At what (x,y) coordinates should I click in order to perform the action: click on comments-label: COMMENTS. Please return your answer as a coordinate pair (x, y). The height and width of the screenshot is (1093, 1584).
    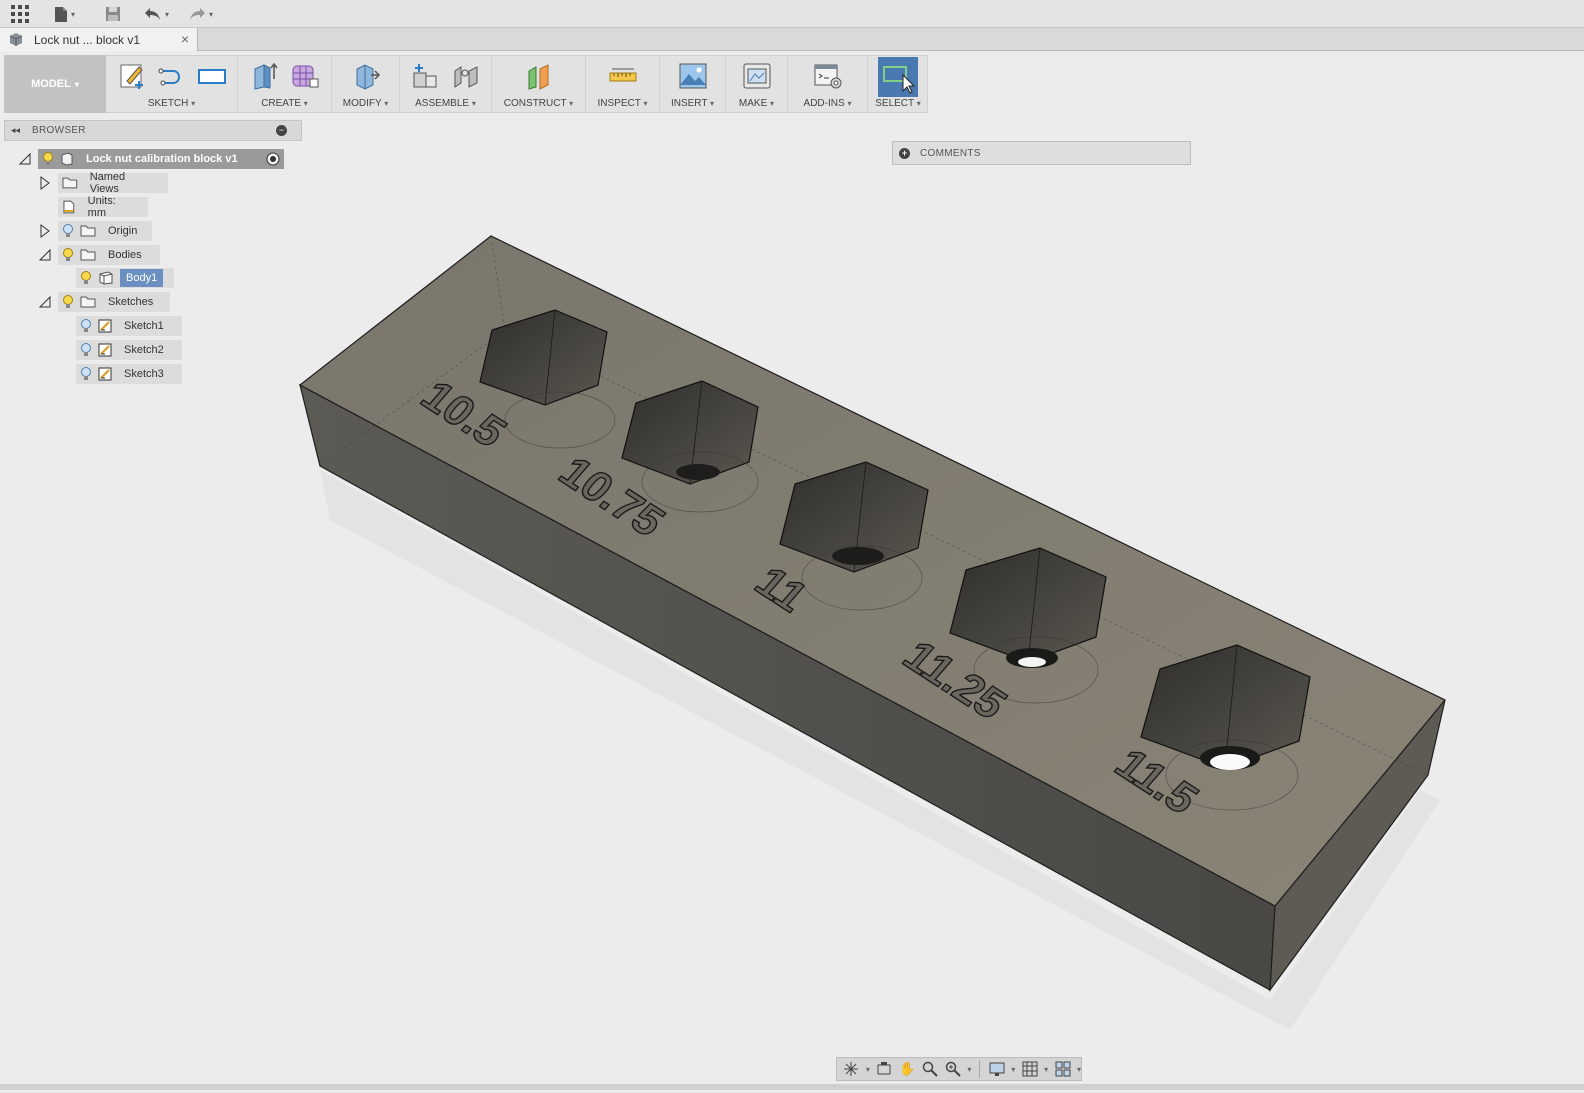
    Looking at the image, I should click on (950, 153).